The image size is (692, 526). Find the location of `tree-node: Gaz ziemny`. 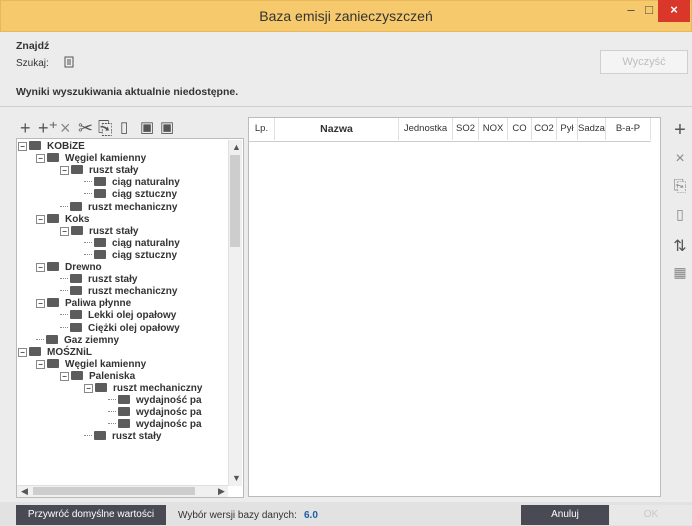

tree-node: Gaz ziemny is located at coordinates (77, 340).